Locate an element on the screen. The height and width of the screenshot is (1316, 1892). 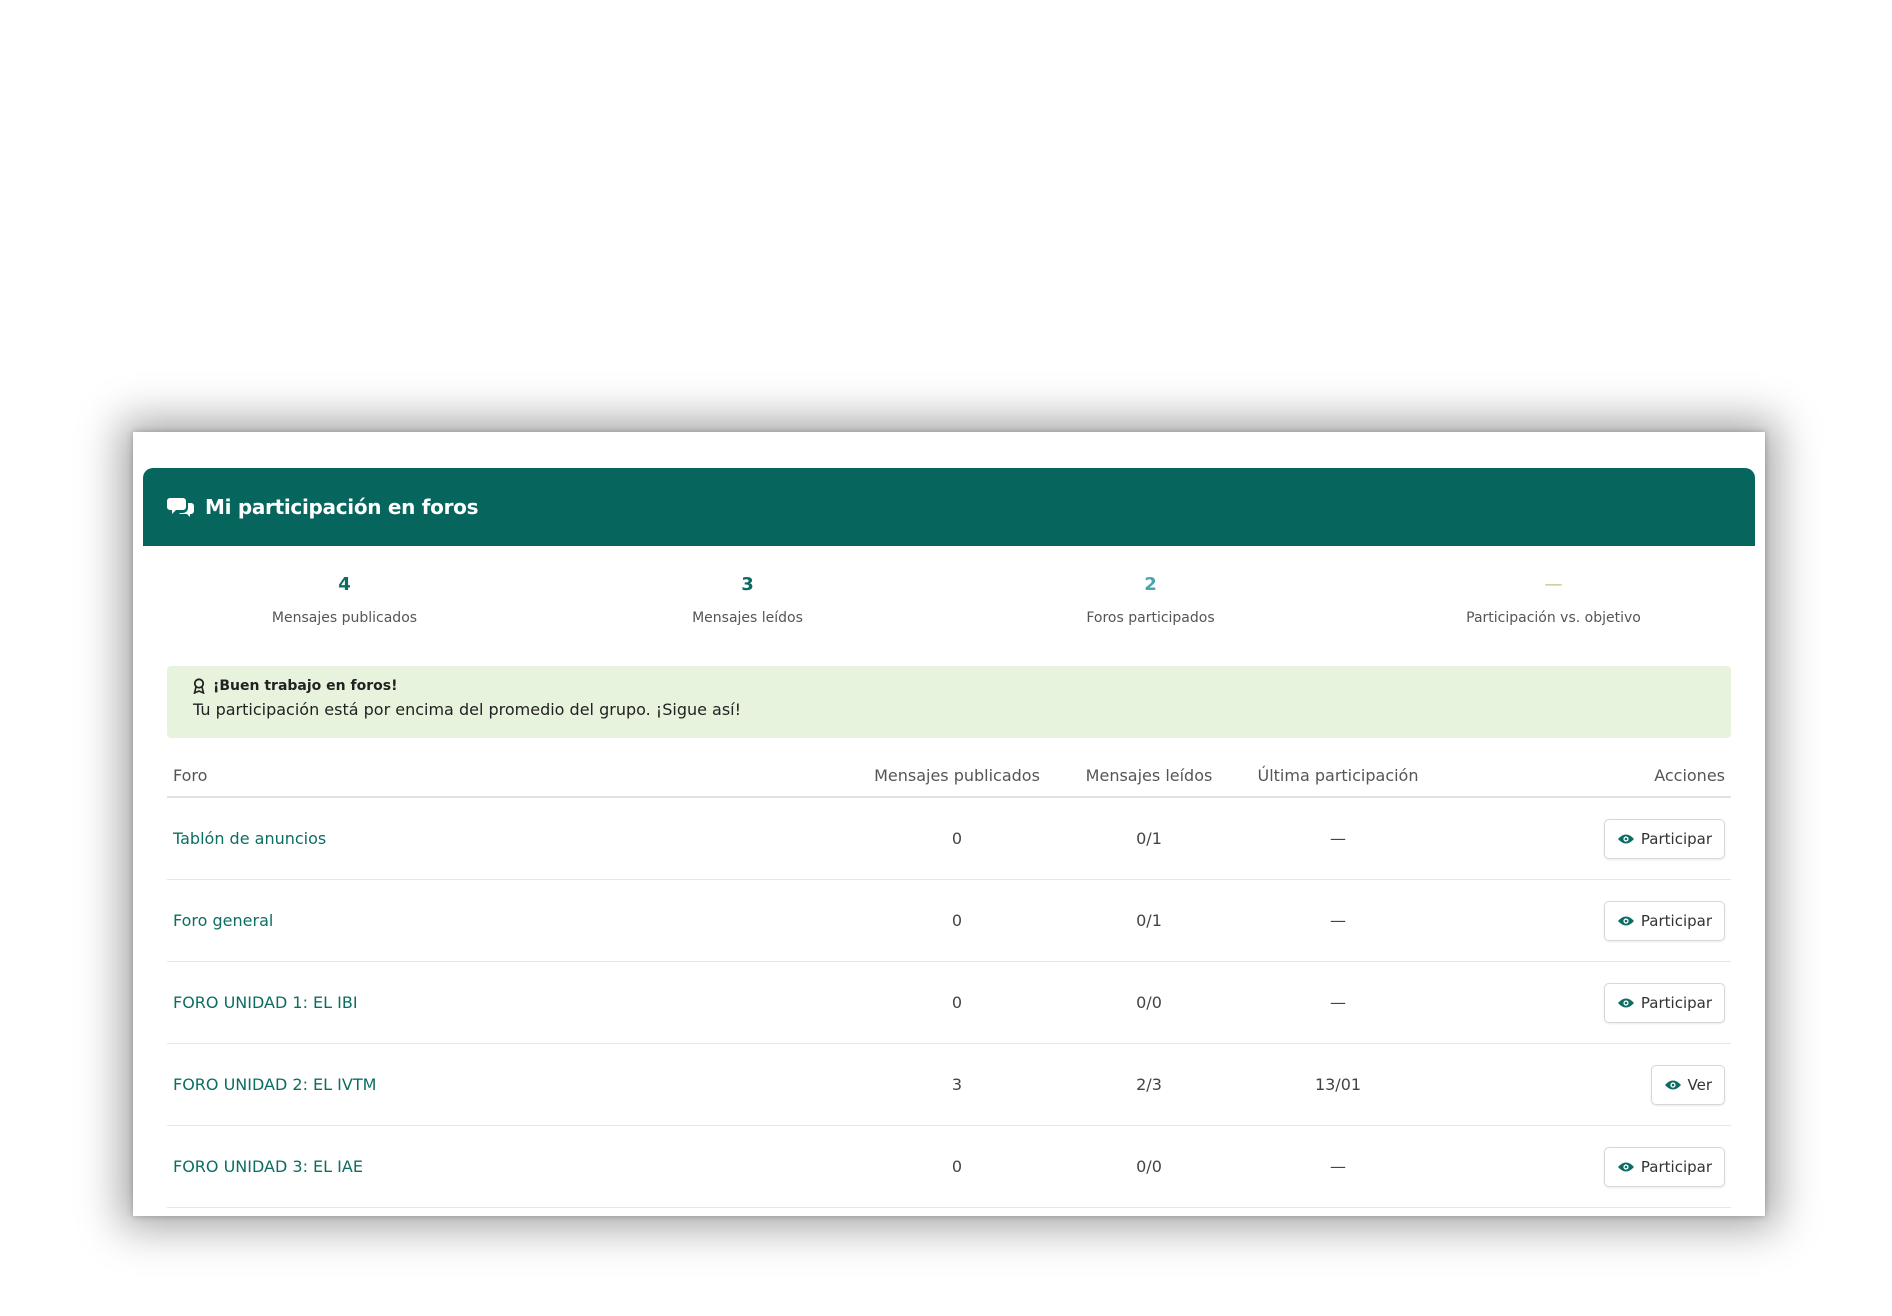
cell-published: 3 is located at coordinates (957, 1084).